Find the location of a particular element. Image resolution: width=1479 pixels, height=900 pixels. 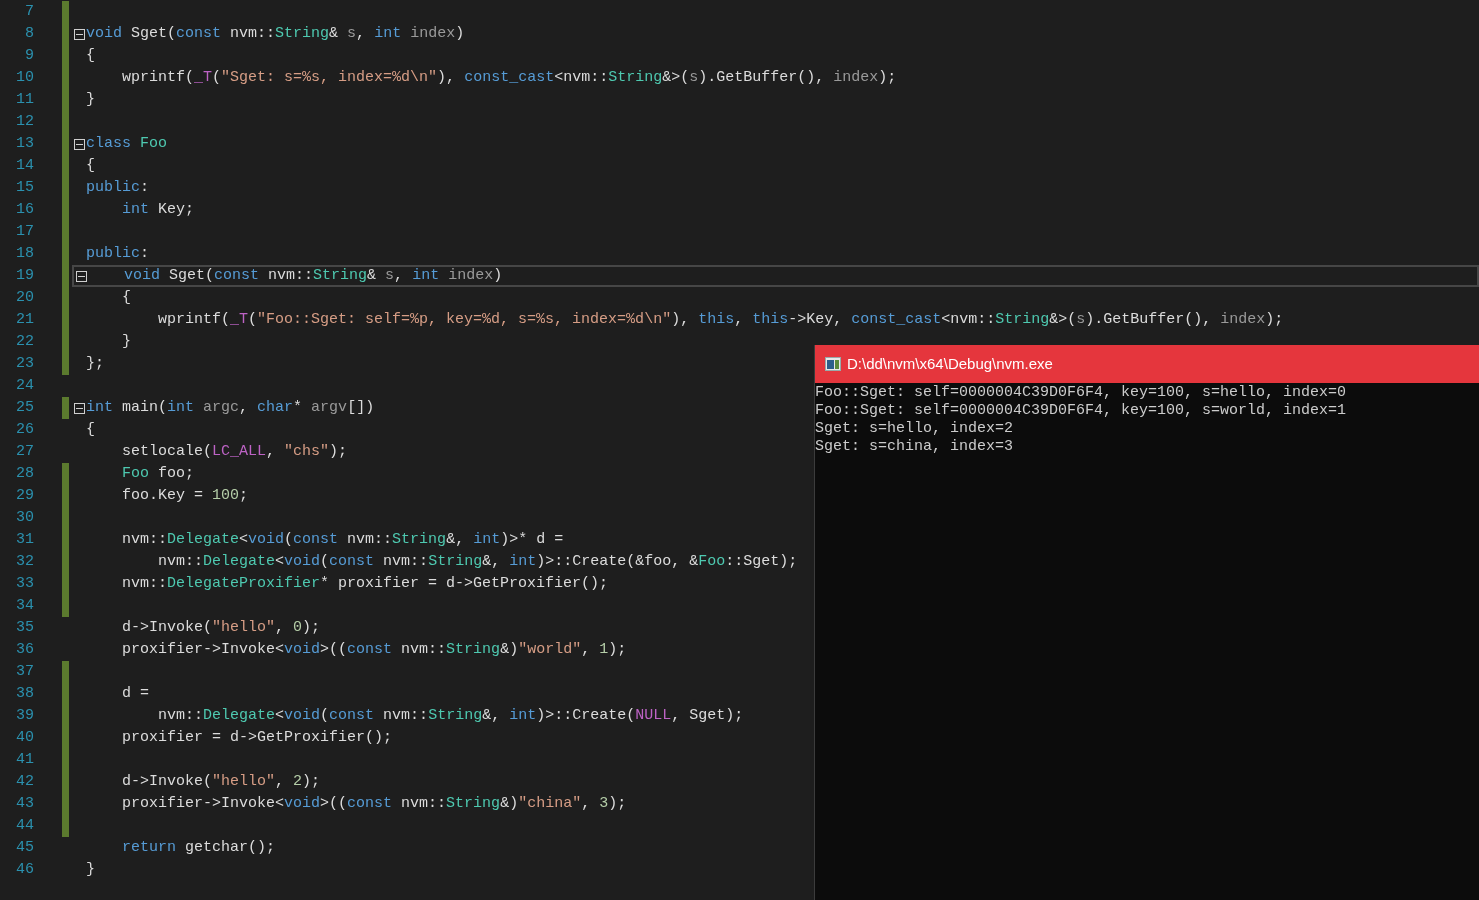

code-line: wprintf(_T("Foo::Sget: self=%p, key=%d, s=%s, index=%d\n"), this, this->Key, const_cast<nvm::String&>(s).GetBuffer(), index); is located at coordinates (720, 320).